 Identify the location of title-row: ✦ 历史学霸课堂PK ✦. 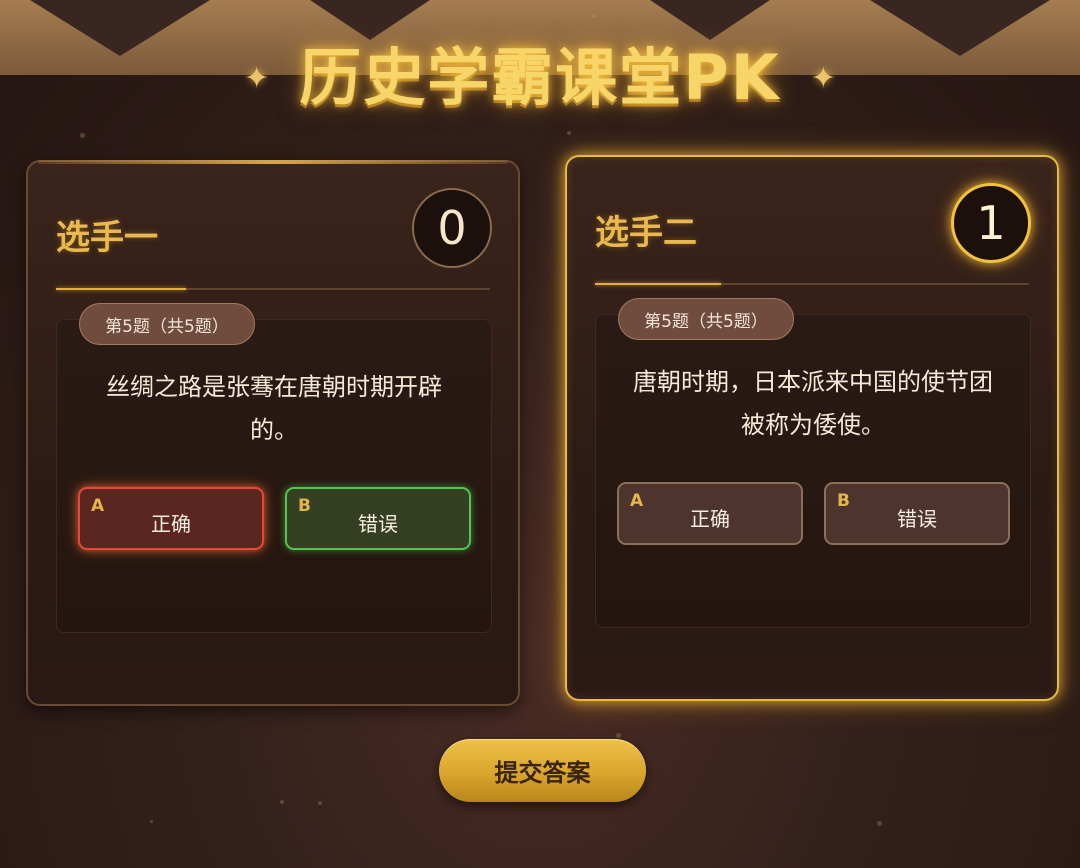
(540, 78).